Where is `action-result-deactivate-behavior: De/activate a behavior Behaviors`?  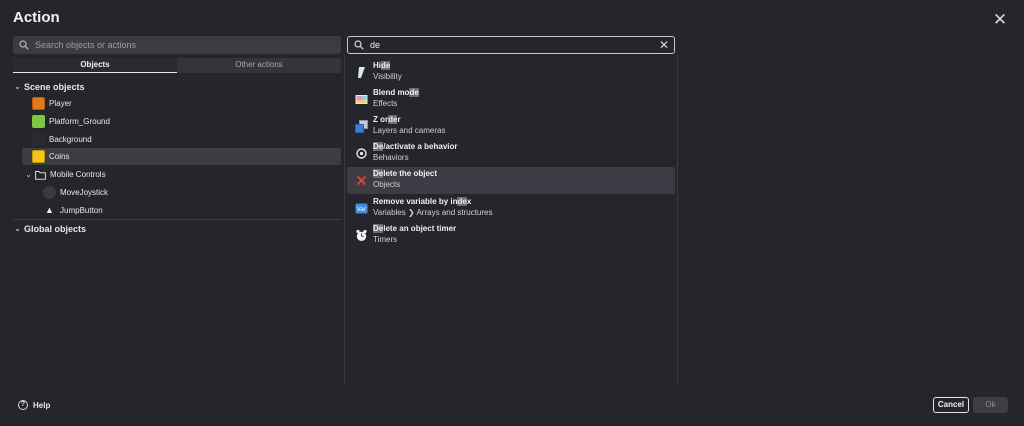 action-result-deactivate-behavior: De/activate a behavior Behaviors is located at coordinates (511, 153).